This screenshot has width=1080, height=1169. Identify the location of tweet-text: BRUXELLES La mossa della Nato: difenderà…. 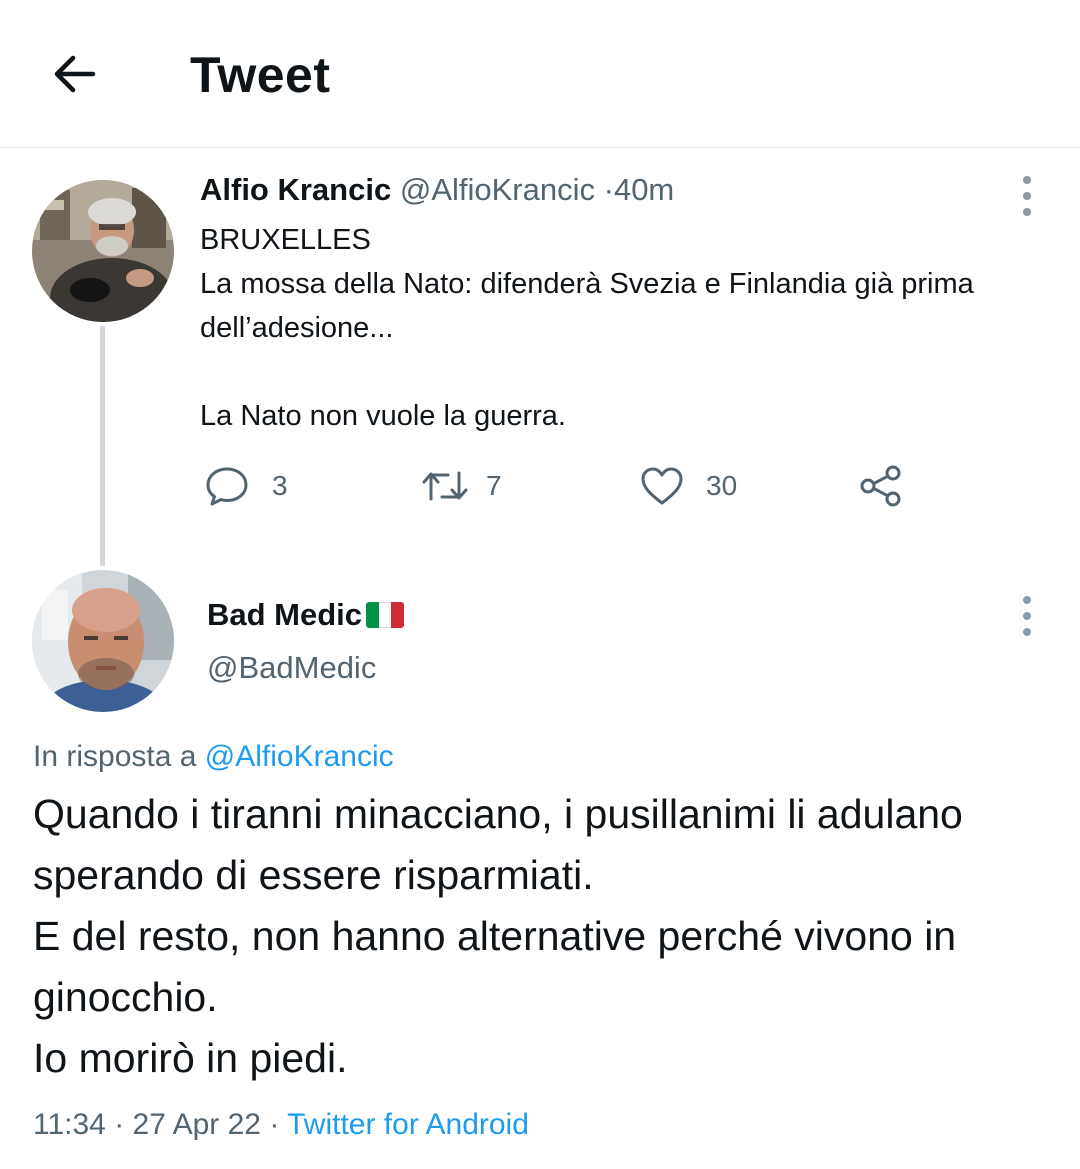
(610, 328).